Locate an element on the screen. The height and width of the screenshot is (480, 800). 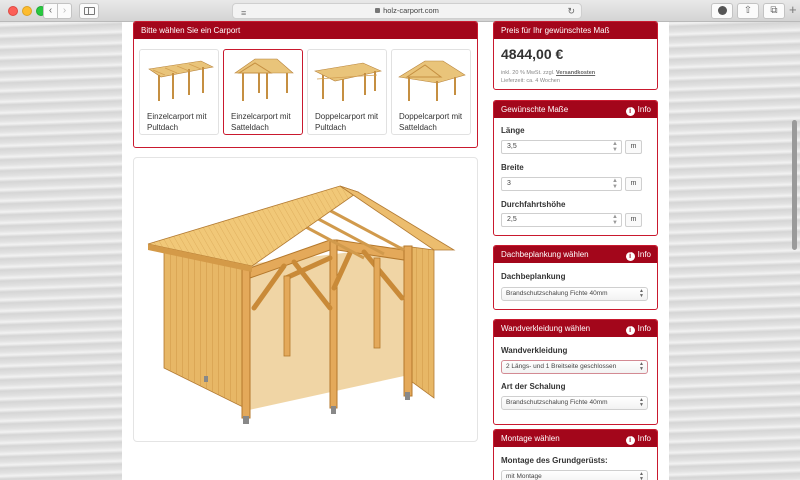
roof-field-label: Dachbeplankung is located at coordinates (533, 276).